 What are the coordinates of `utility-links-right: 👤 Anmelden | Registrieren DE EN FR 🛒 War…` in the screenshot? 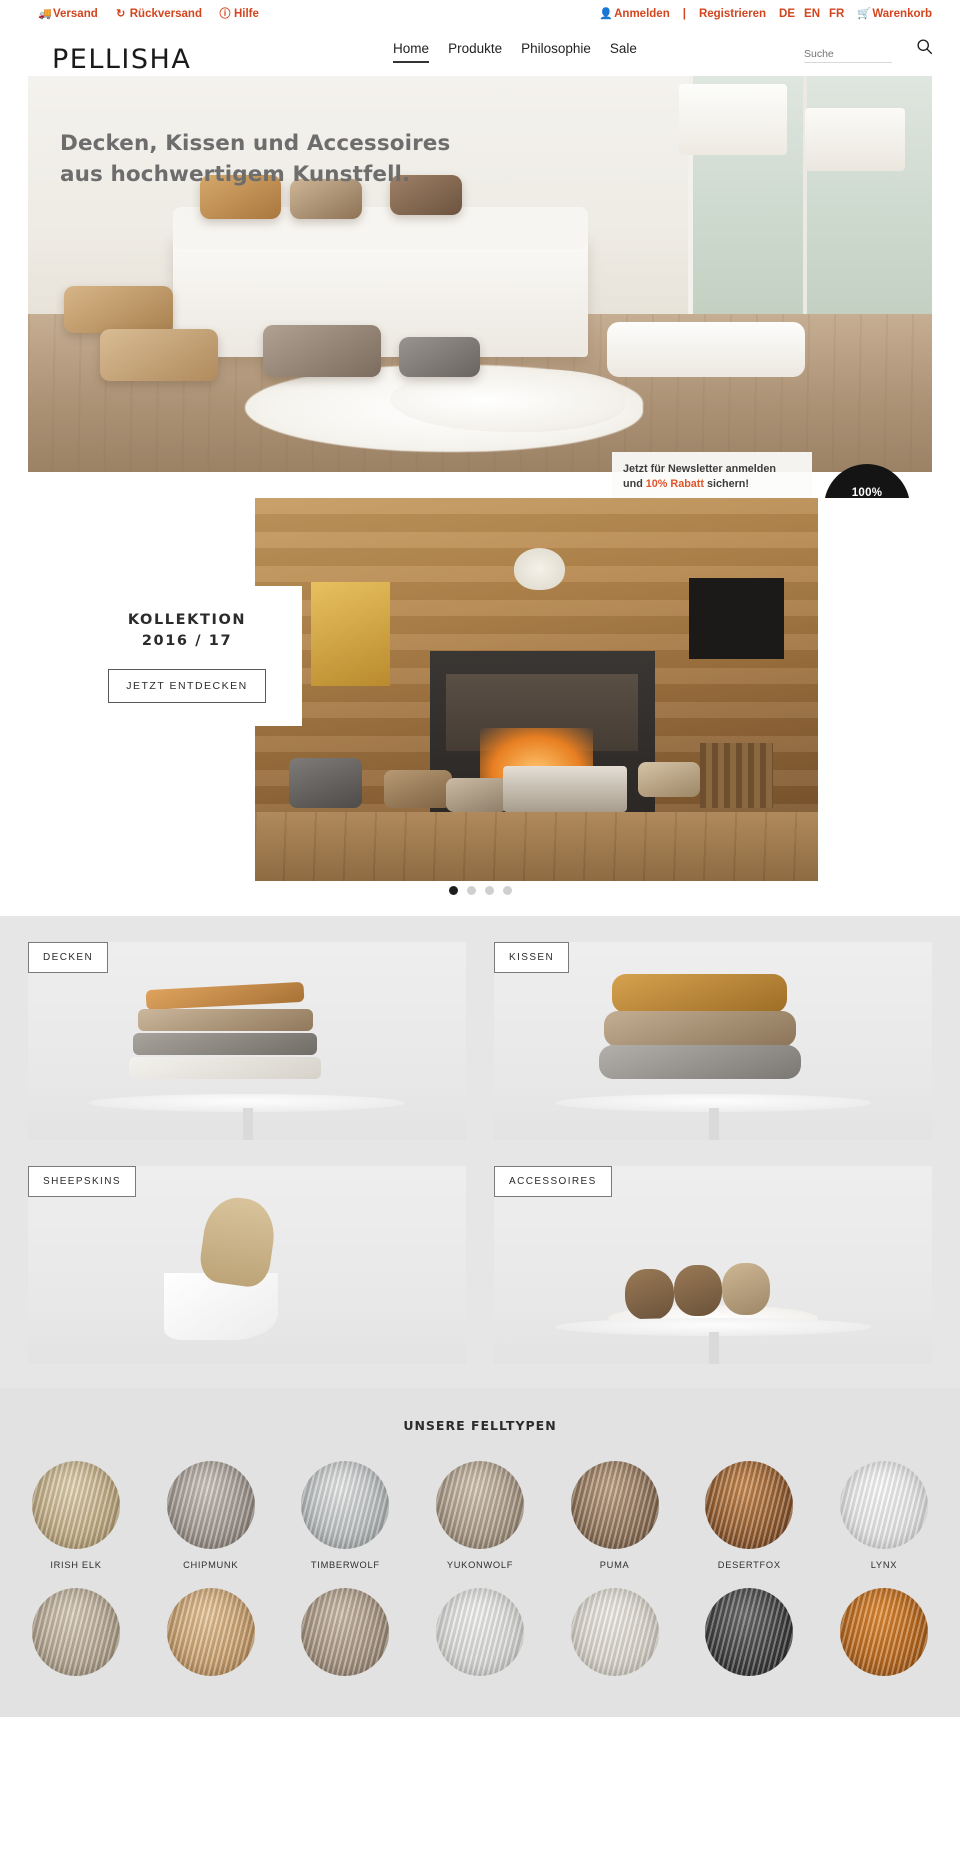 It's located at (765, 14).